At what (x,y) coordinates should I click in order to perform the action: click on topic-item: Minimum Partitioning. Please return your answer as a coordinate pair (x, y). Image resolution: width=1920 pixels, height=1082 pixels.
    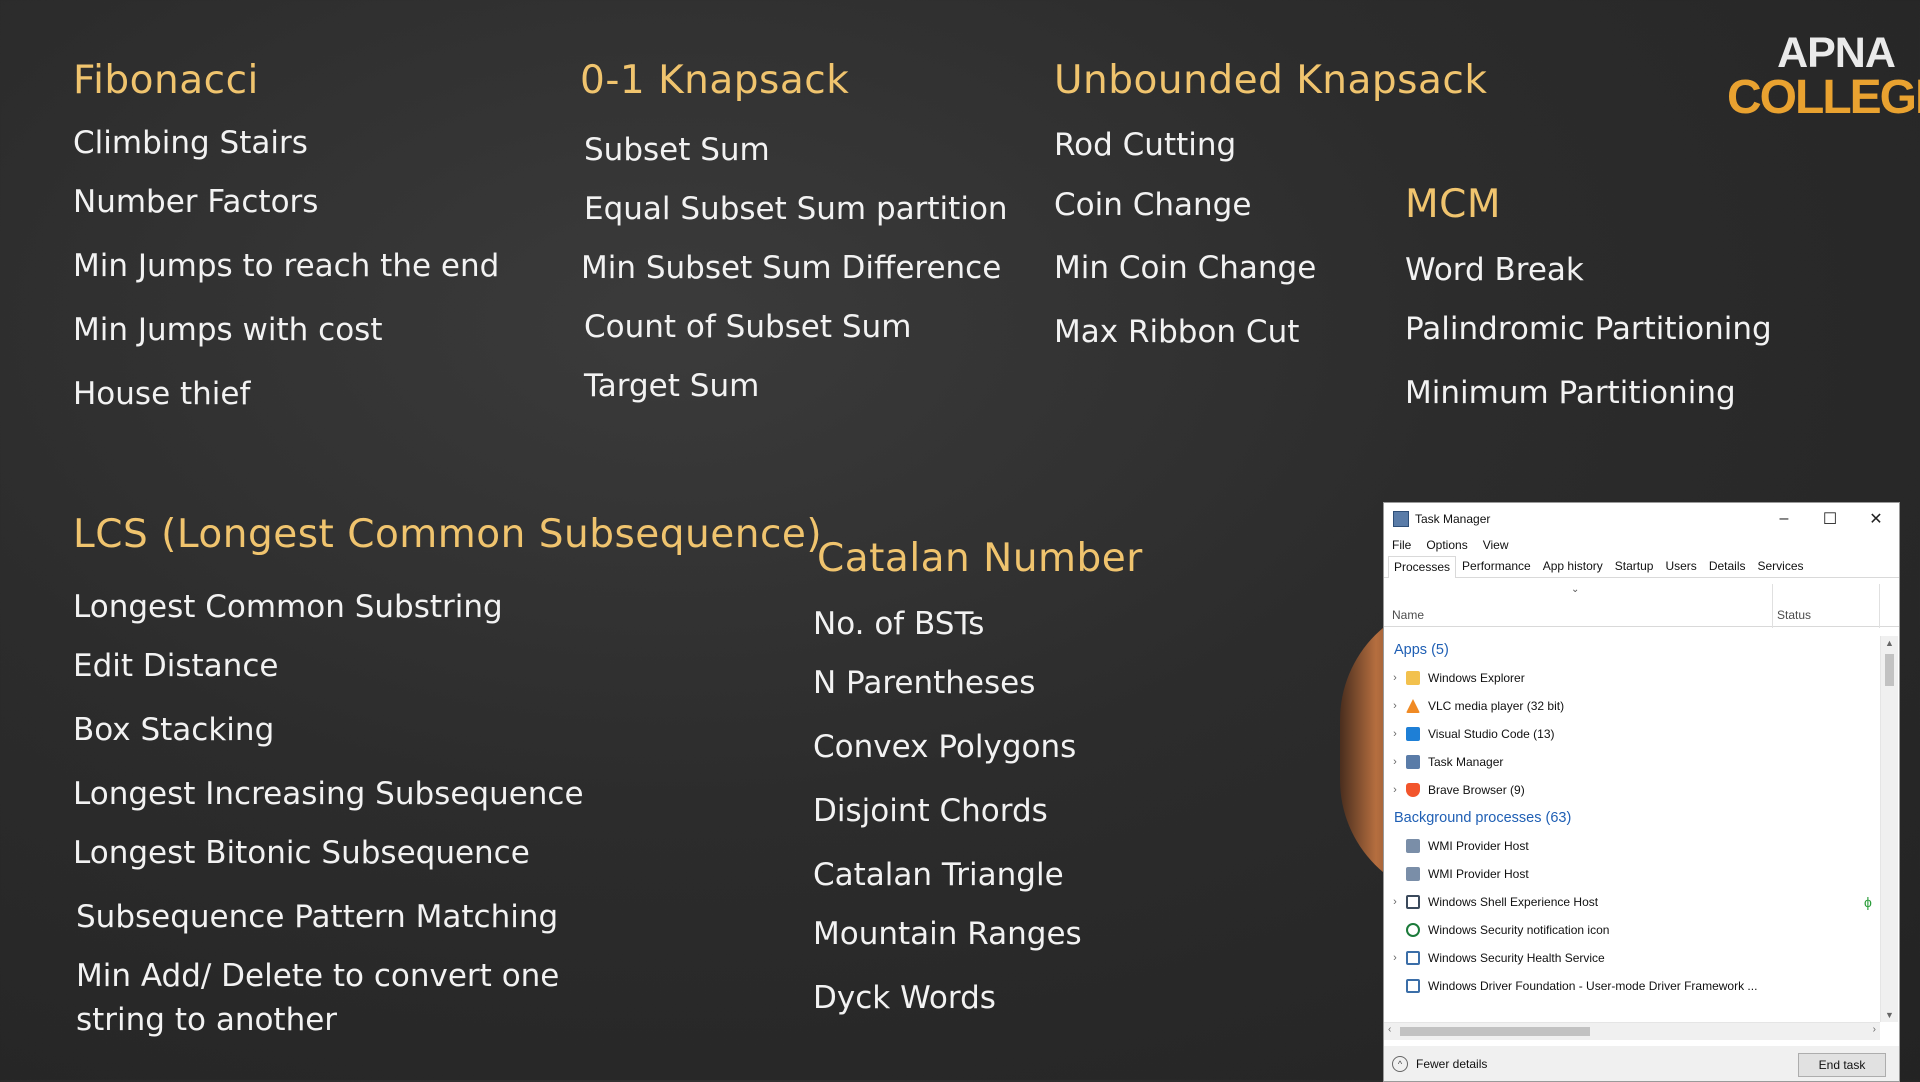
    Looking at the image, I should click on (1570, 393).